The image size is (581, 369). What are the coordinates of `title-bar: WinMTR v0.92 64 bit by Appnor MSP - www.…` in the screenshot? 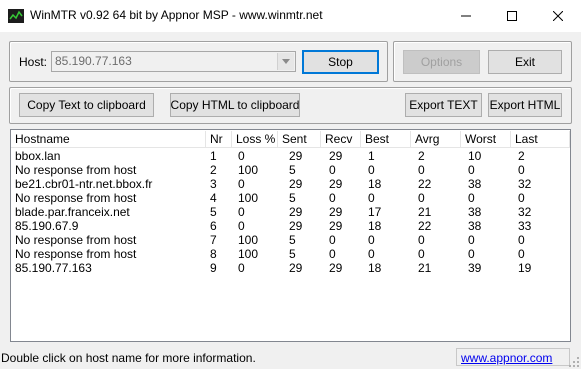 It's located at (290, 16).